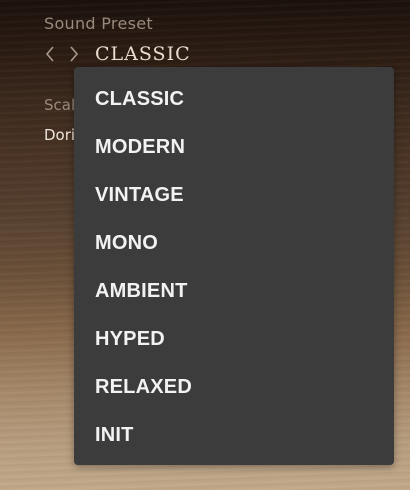 The width and height of the screenshot is (410, 490). I want to click on menu-item-modern: MODERN, so click(234, 147).